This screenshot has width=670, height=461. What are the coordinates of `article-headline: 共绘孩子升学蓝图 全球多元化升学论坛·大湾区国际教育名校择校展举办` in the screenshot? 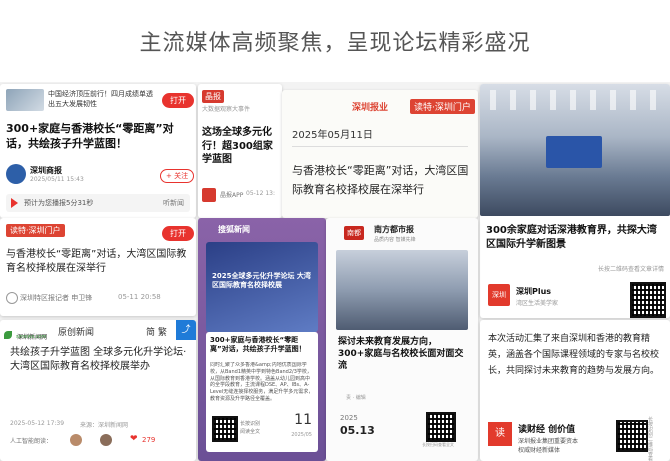 It's located at (98, 359).